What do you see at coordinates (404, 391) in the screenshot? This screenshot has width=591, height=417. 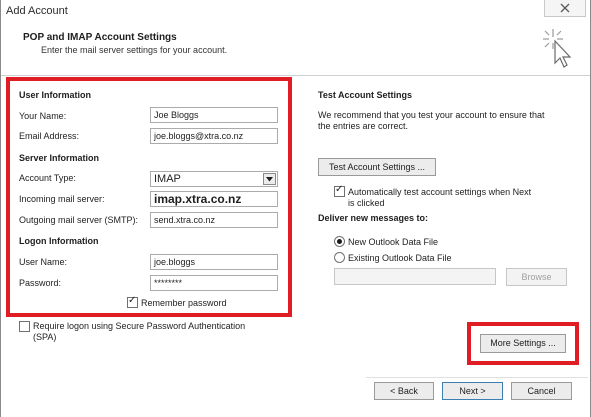 I see `back-button: < Back` at bounding box center [404, 391].